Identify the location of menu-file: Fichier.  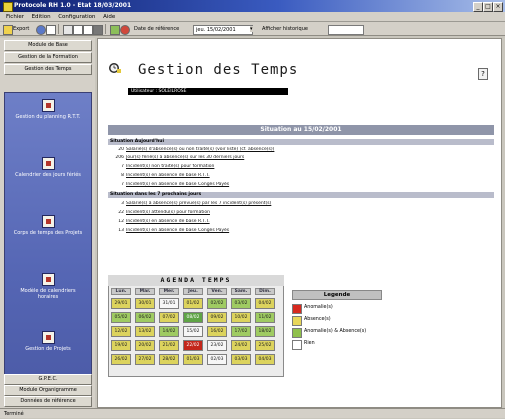
(15, 17).